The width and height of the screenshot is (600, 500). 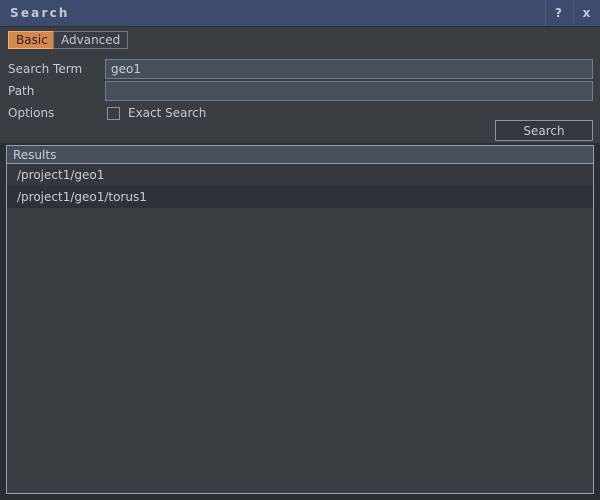 I want to click on tab-basic: Basic, so click(x=32, y=40).